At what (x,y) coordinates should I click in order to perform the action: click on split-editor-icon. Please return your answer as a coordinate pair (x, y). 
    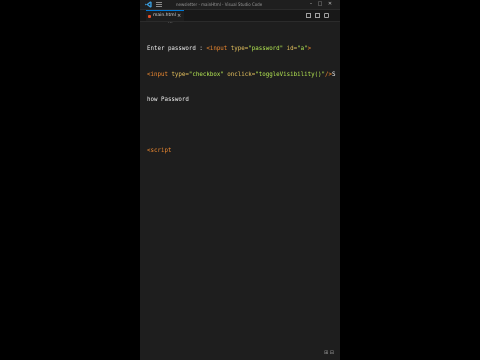
    Looking at the image, I should click on (308, 15).